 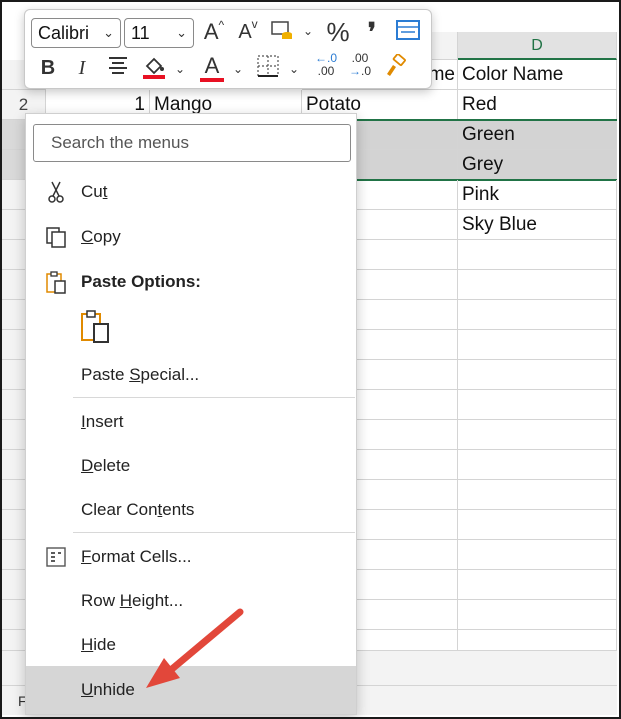 I want to click on column-d-label: D, so click(x=537, y=45).